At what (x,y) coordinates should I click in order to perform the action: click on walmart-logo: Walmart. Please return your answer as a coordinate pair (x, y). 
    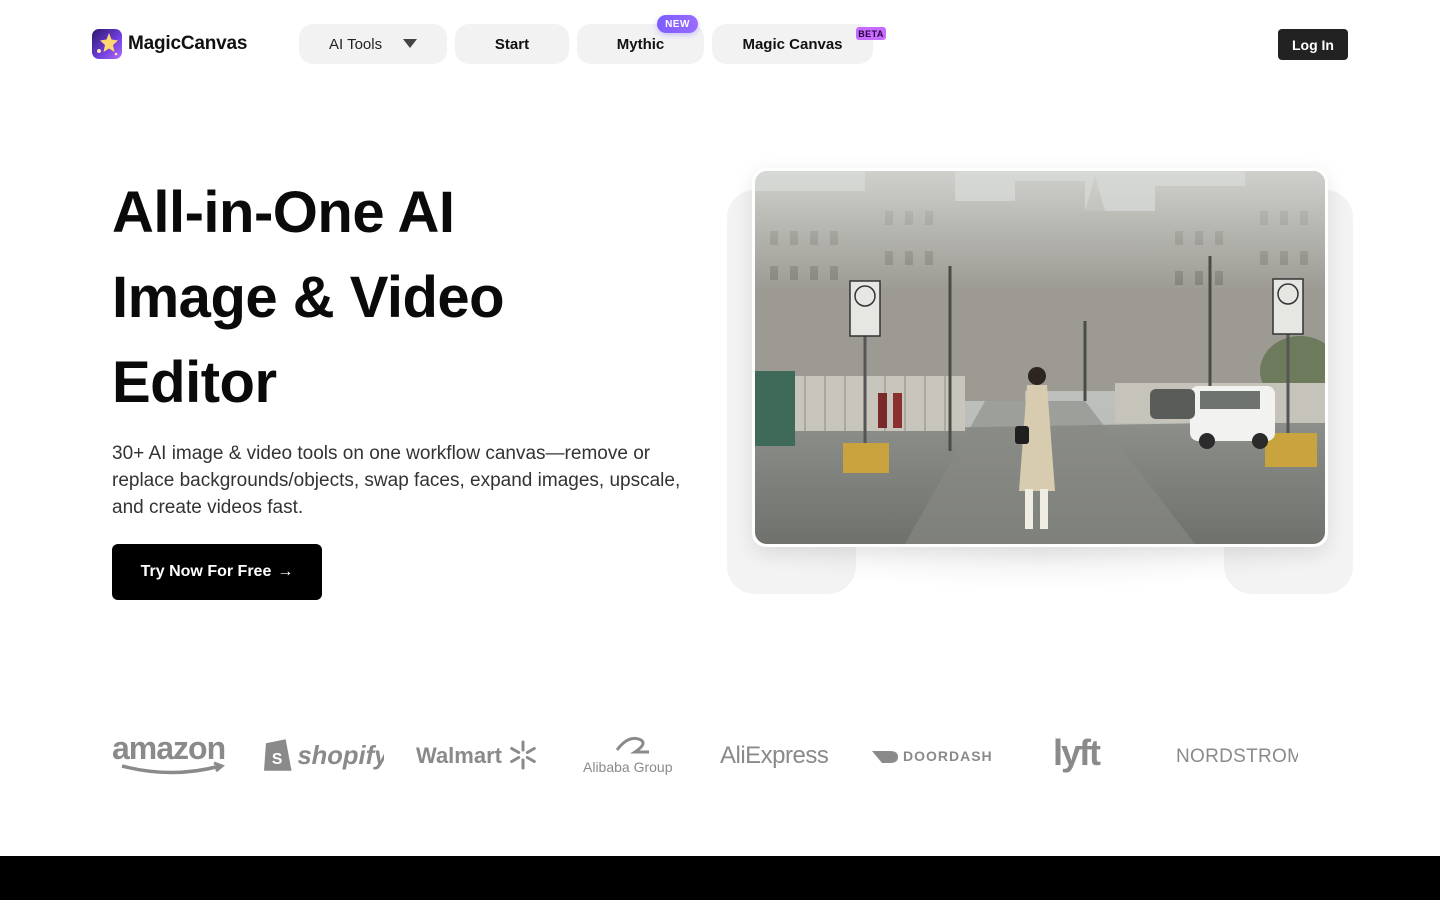
    Looking at the image, I should click on (477, 755).